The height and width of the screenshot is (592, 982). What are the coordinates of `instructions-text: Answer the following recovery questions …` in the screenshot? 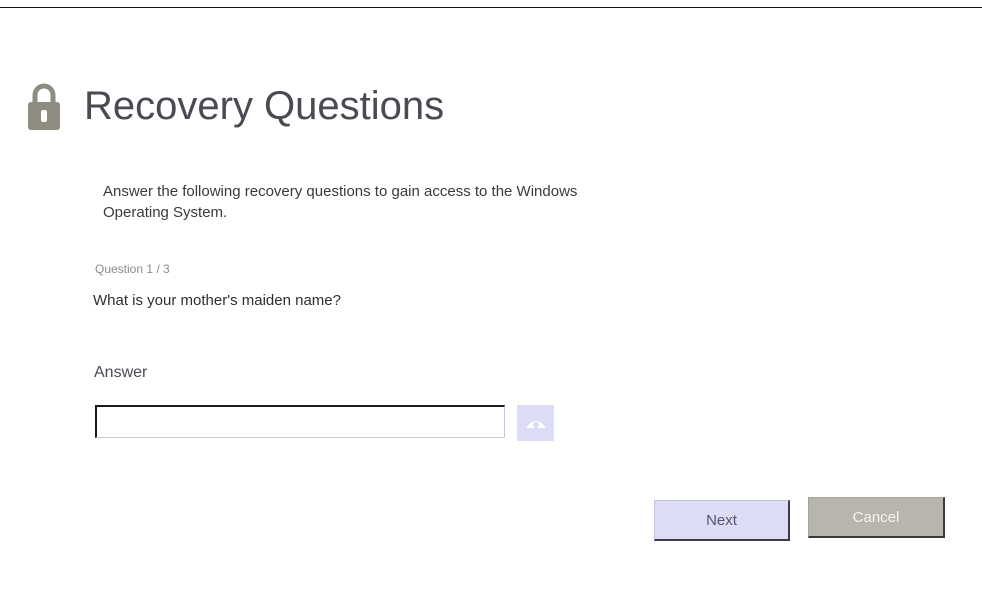 It's located at (340, 202).